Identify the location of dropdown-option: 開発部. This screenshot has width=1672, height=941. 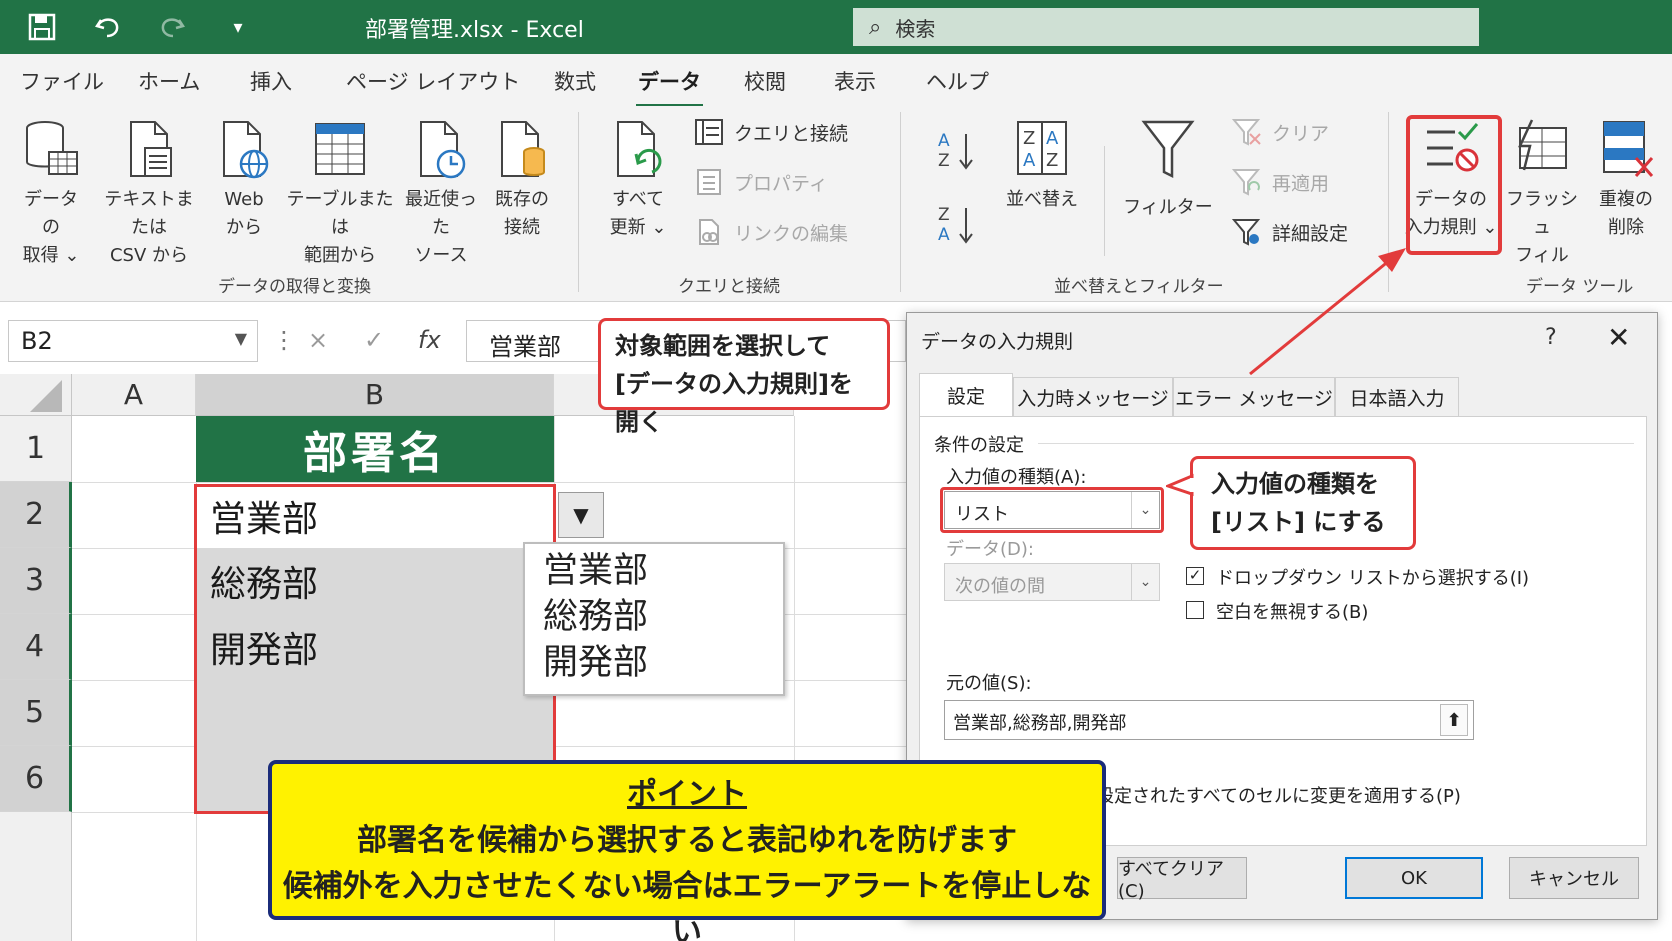
(654, 663).